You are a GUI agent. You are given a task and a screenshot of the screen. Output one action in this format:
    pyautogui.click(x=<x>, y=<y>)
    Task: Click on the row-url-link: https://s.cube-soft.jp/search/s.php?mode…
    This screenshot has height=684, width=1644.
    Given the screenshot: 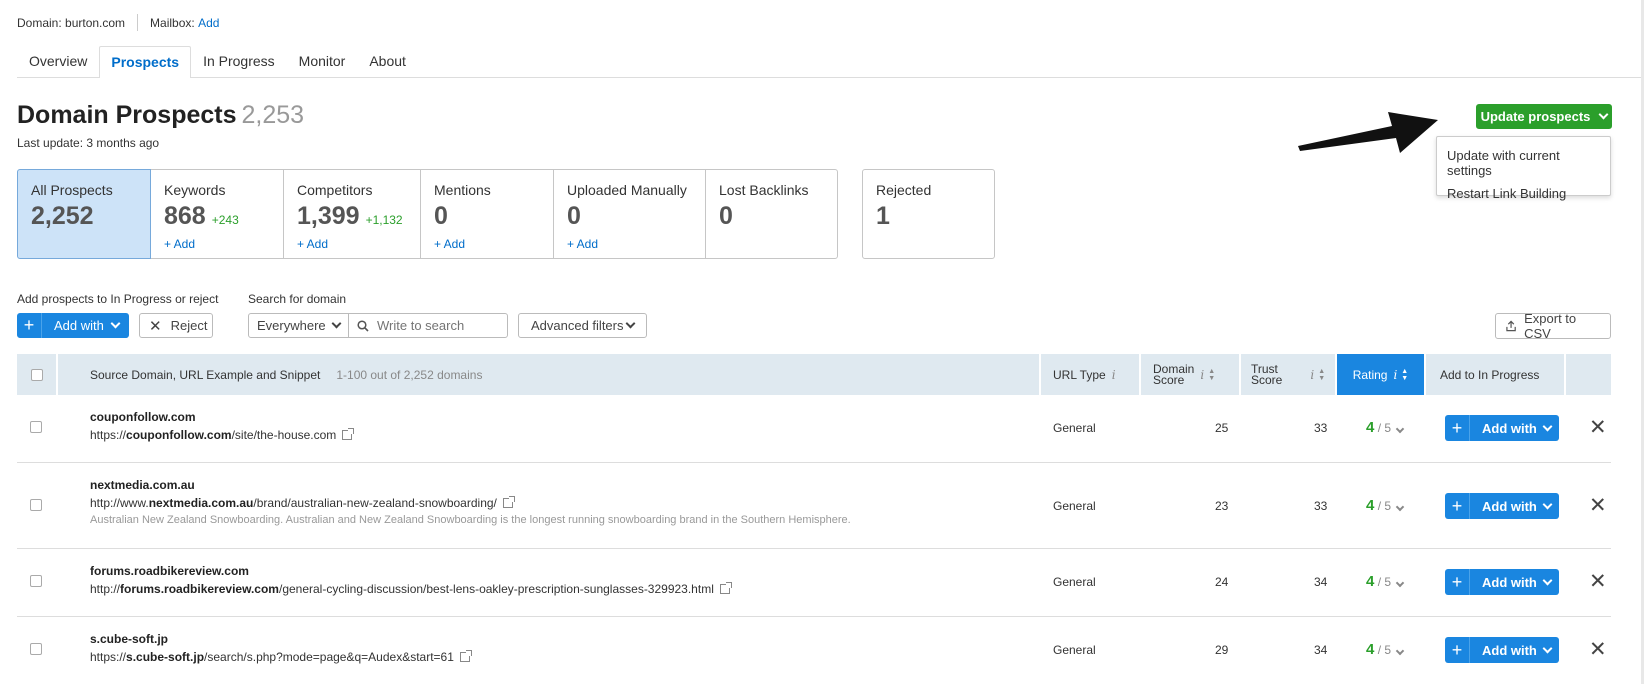 What is the action you would take?
    pyautogui.click(x=281, y=657)
    